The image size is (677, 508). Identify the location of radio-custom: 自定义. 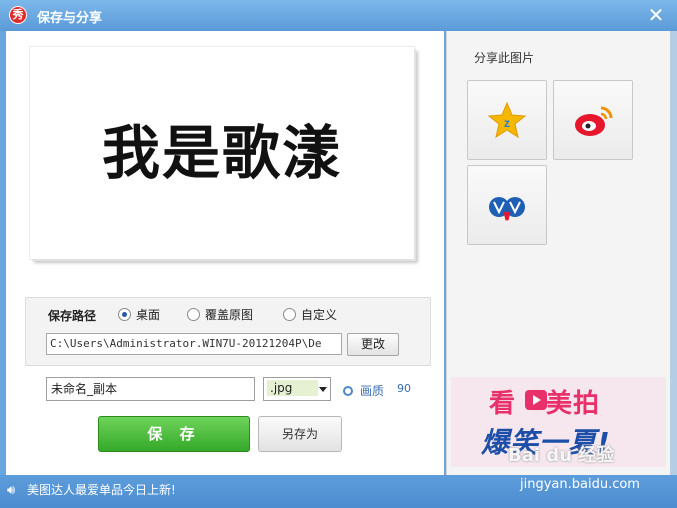
(310, 315).